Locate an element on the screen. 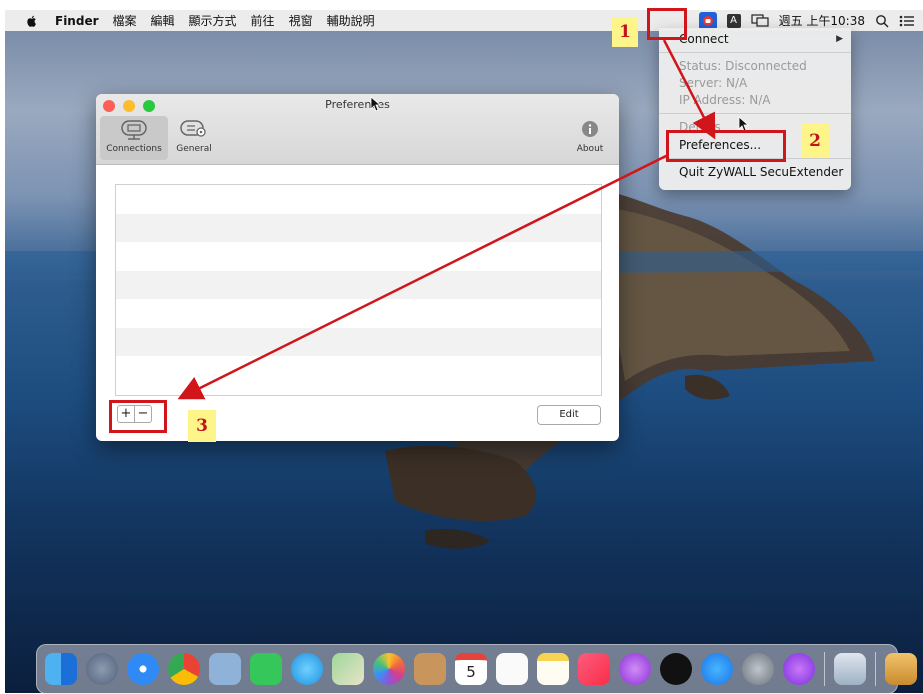 This screenshot has width=923, height=694. notes-icon is located at coordinates (553, 669).